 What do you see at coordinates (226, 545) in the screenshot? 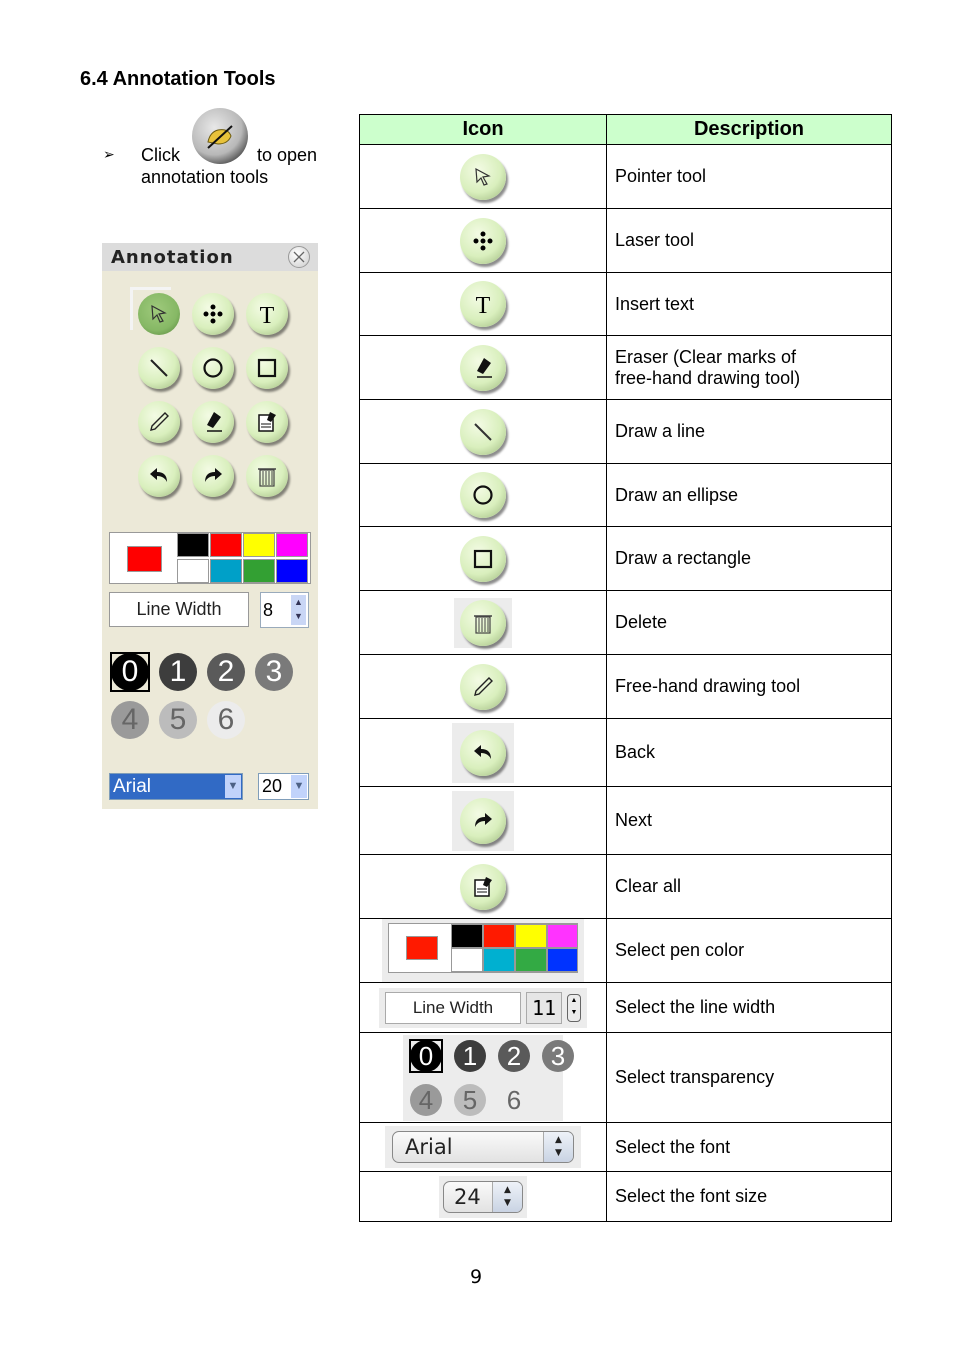
I see `color-swatch-red` at bounding box center [226, 545].